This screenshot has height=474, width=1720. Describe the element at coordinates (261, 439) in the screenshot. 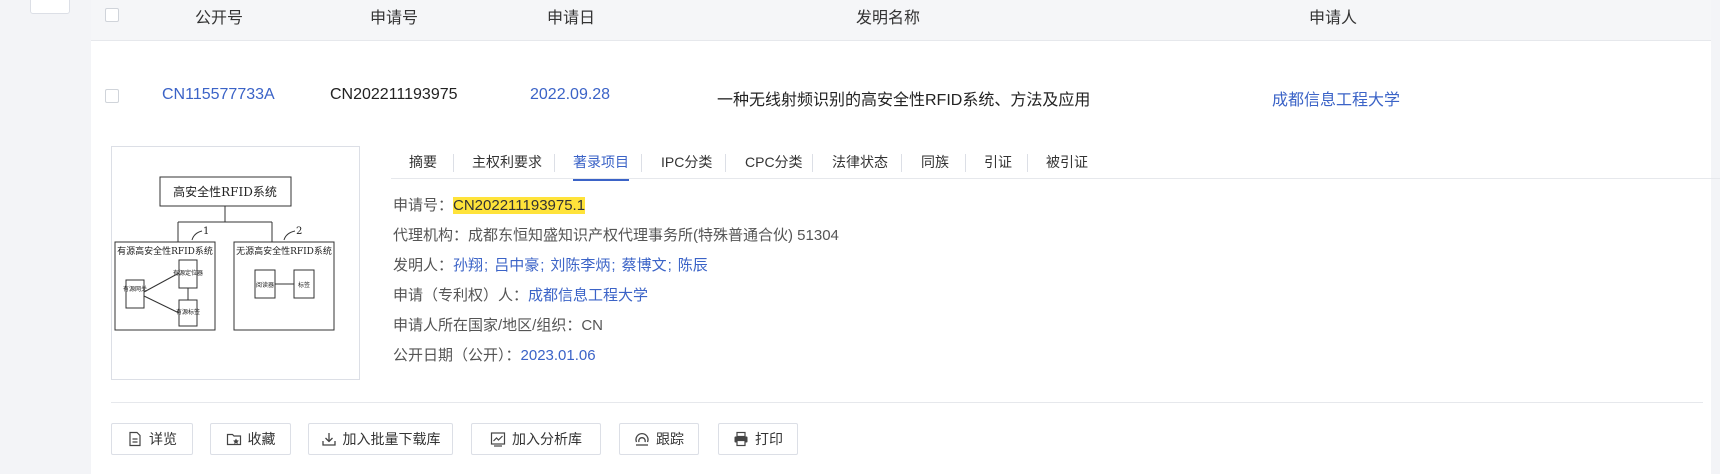

I see `favorite-button-label: 收藏` at that location.